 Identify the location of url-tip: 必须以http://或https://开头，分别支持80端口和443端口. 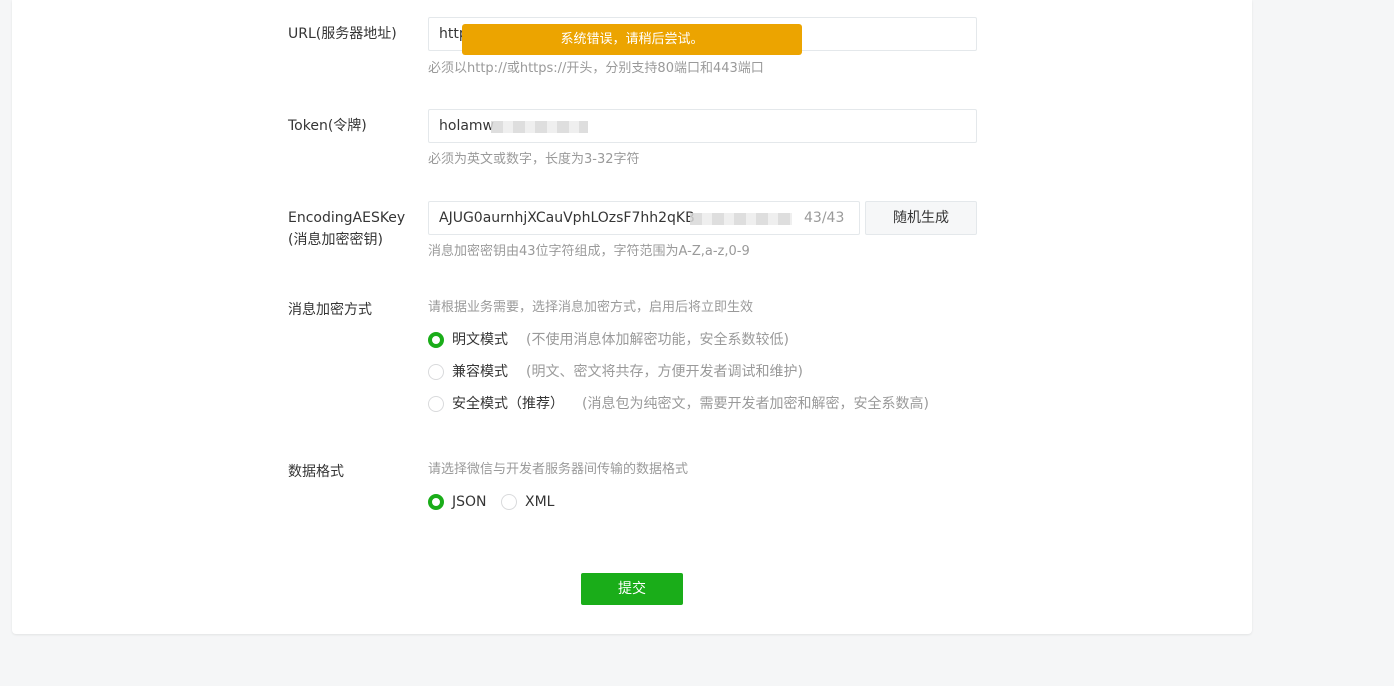
(596, 68).